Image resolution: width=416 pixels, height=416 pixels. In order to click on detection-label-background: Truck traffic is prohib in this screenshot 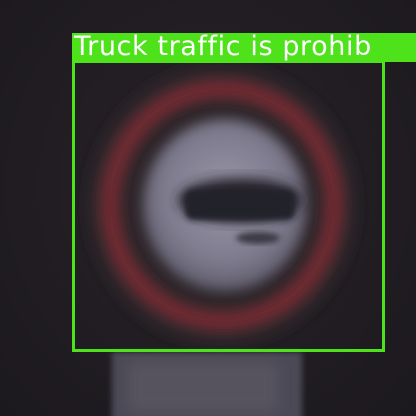, I will do `click(244, 47)`.